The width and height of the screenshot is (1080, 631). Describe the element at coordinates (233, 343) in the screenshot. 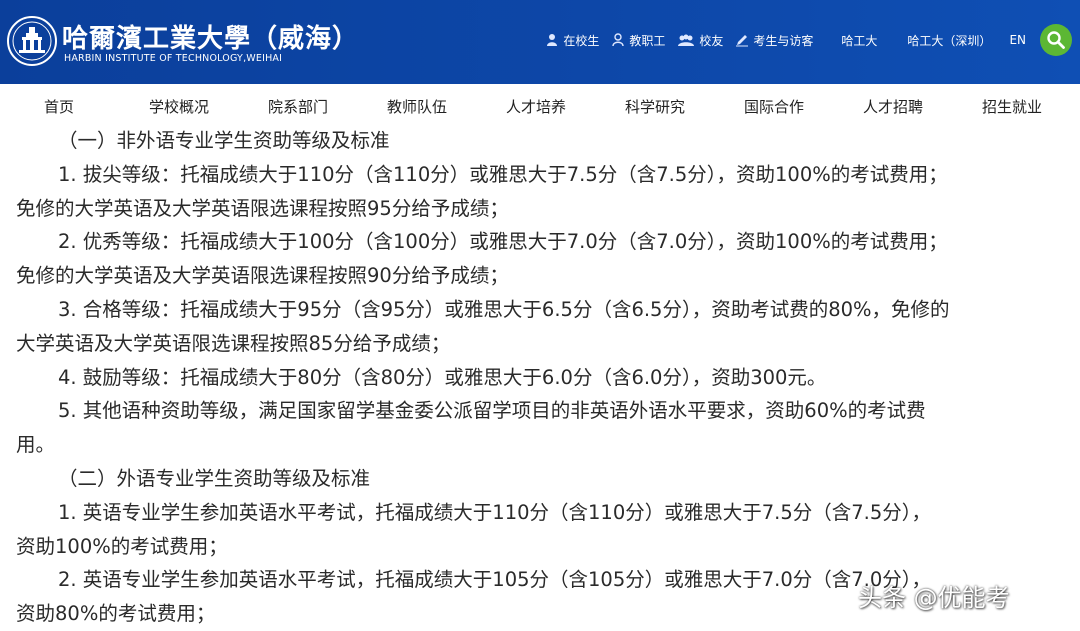

I see `paragraph-line: 大学英语及大学英语限选课程按照85分给予成绩；` at that location.